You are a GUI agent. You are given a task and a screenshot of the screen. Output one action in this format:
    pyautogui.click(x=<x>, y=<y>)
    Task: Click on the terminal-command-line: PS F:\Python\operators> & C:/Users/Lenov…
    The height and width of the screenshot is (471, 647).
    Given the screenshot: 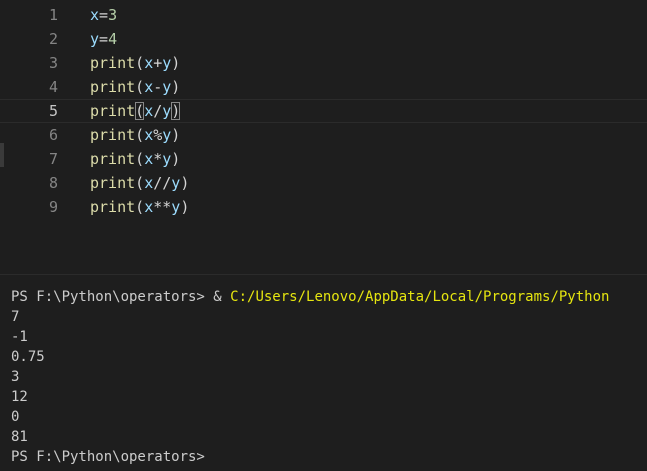 What is the action you would take?
    pyautogui.click(x=310, y=297)
    